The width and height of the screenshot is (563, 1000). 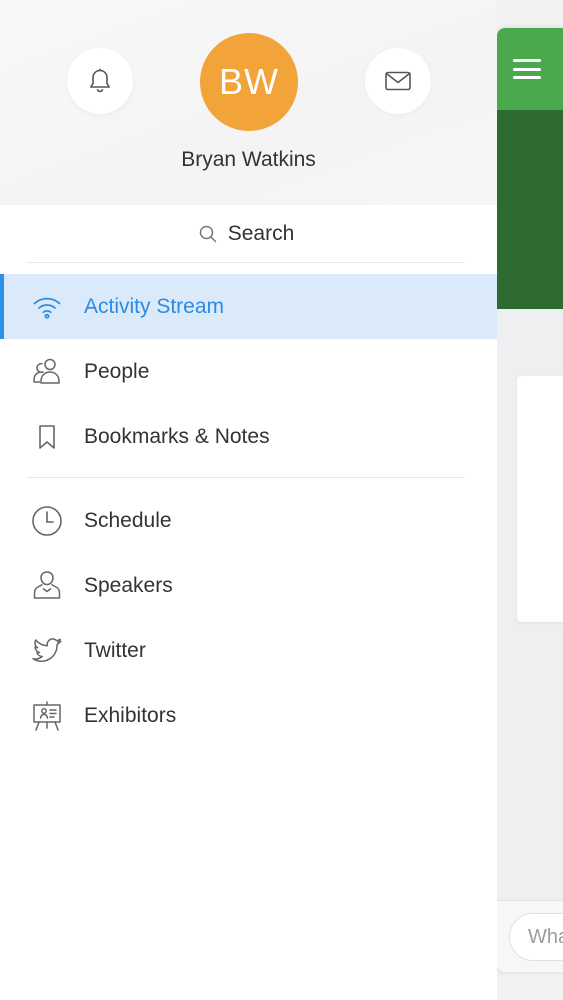 What do you see at coordinates (47, 586) in the screenshot?
I see `speaker-icon` at bounding box center [47, 586].